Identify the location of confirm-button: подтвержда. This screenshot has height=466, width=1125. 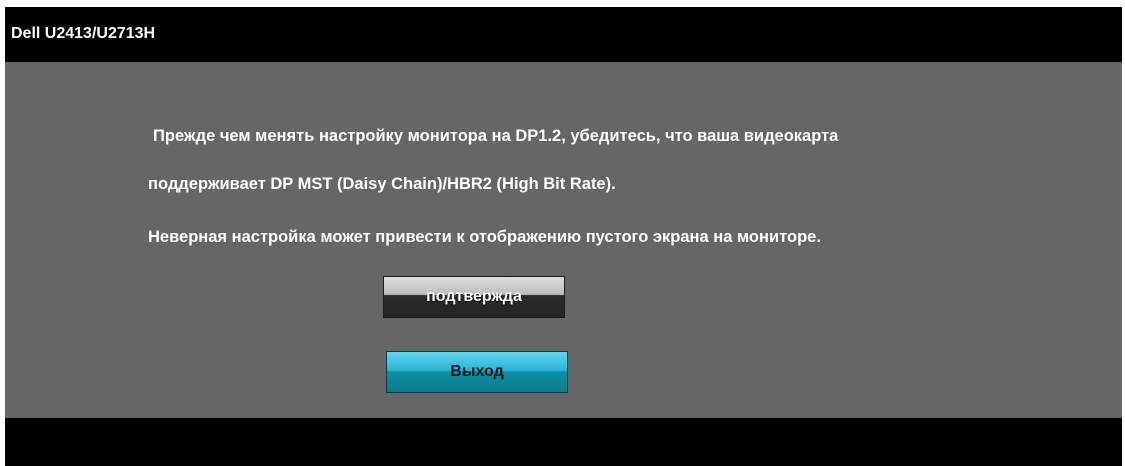
(474, 297).